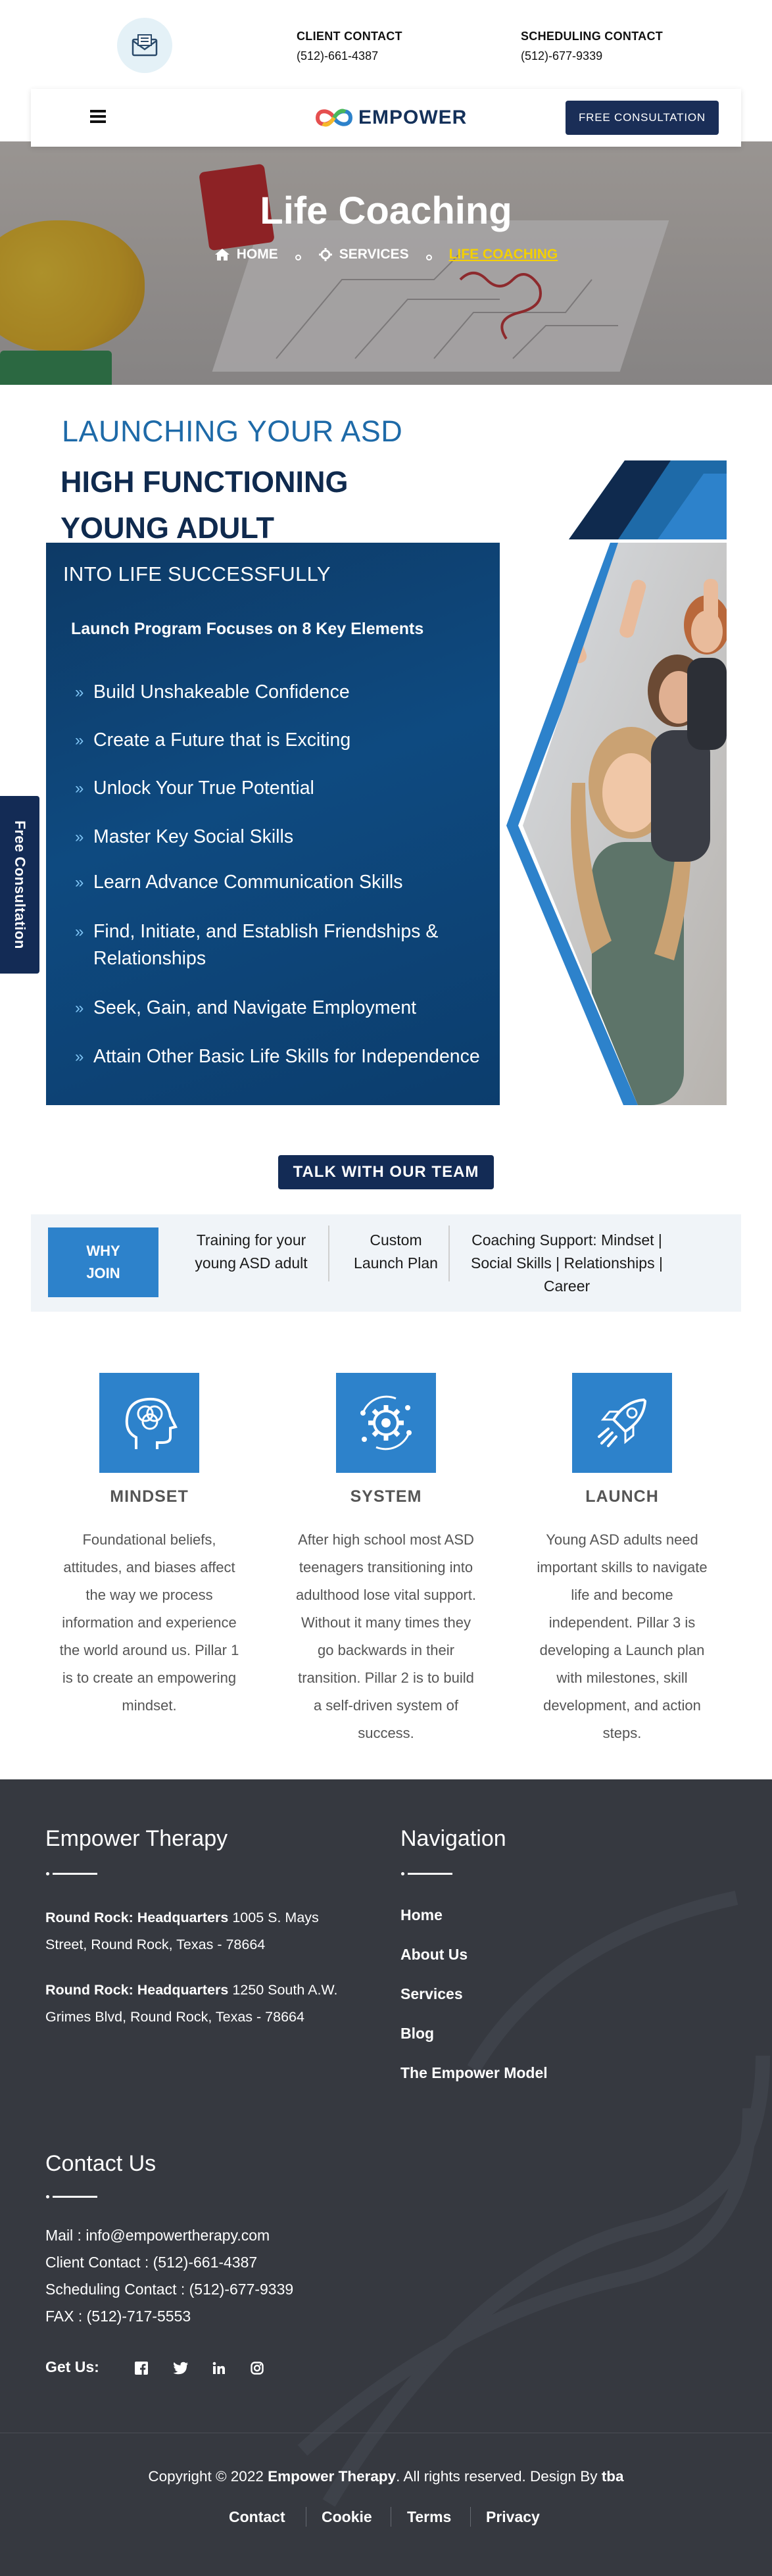 The width and height of the screenshot is (772, 2576). What do you see at coordinates (453, 1838) in the screenshot?
I see `footer-nav-heading: Navigation` at bounding box center [453, 1838].